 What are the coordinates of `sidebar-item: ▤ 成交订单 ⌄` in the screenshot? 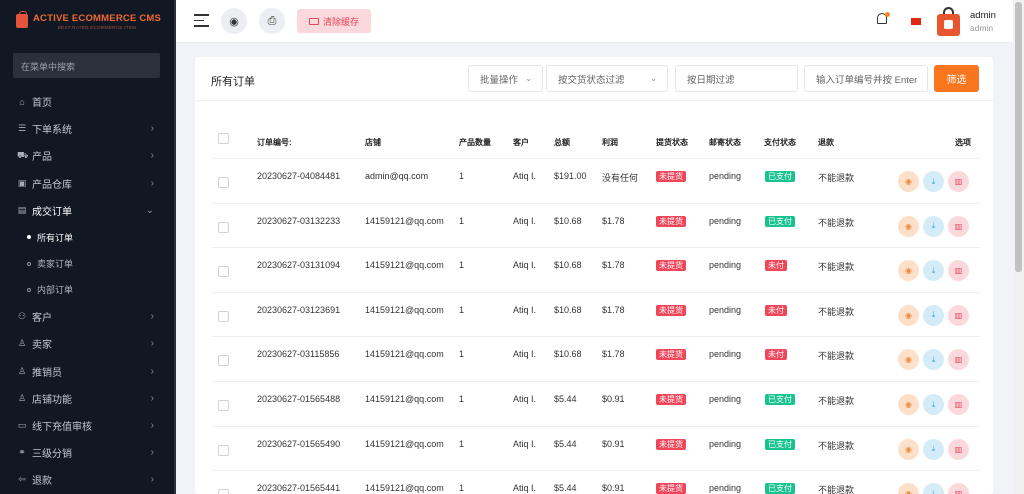 It's located at (88, 210).